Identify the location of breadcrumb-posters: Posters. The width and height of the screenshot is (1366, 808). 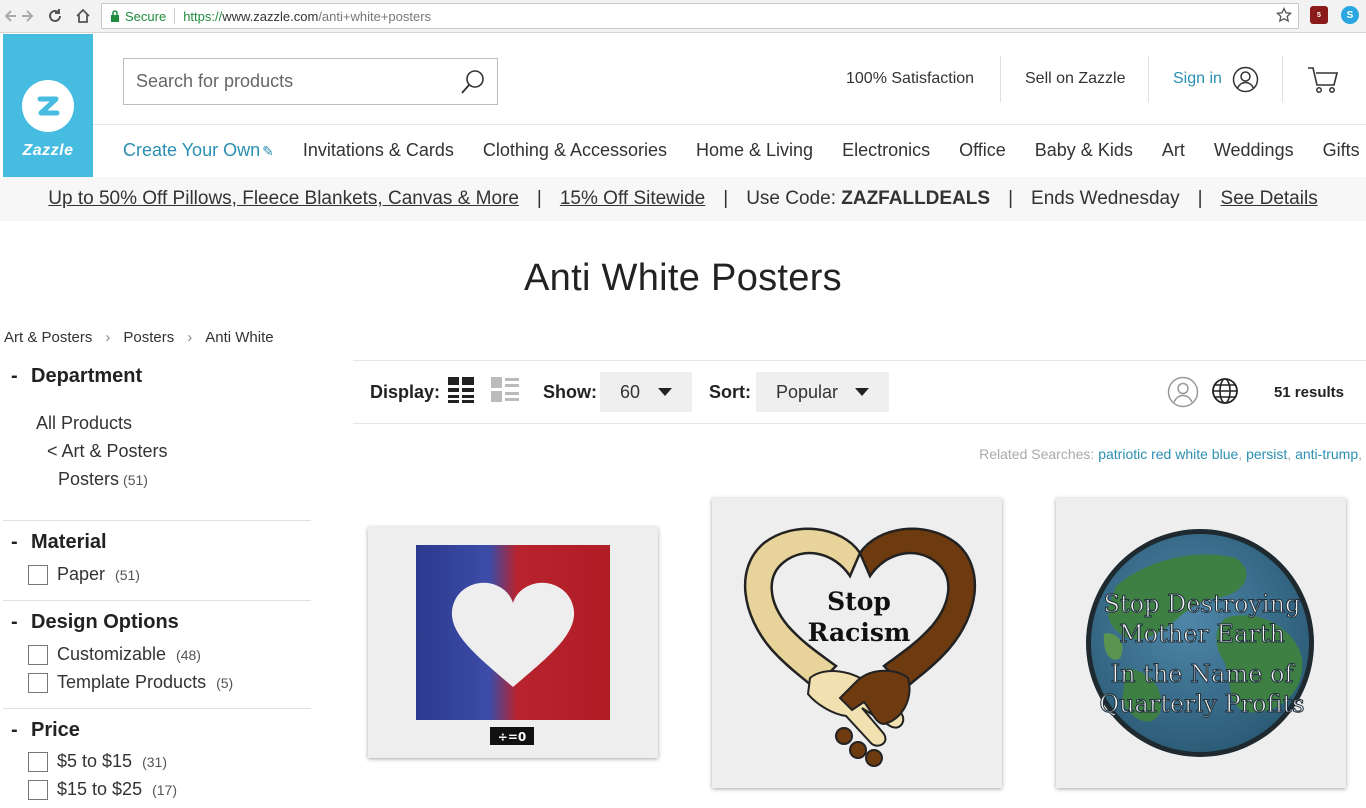
(148, 337).